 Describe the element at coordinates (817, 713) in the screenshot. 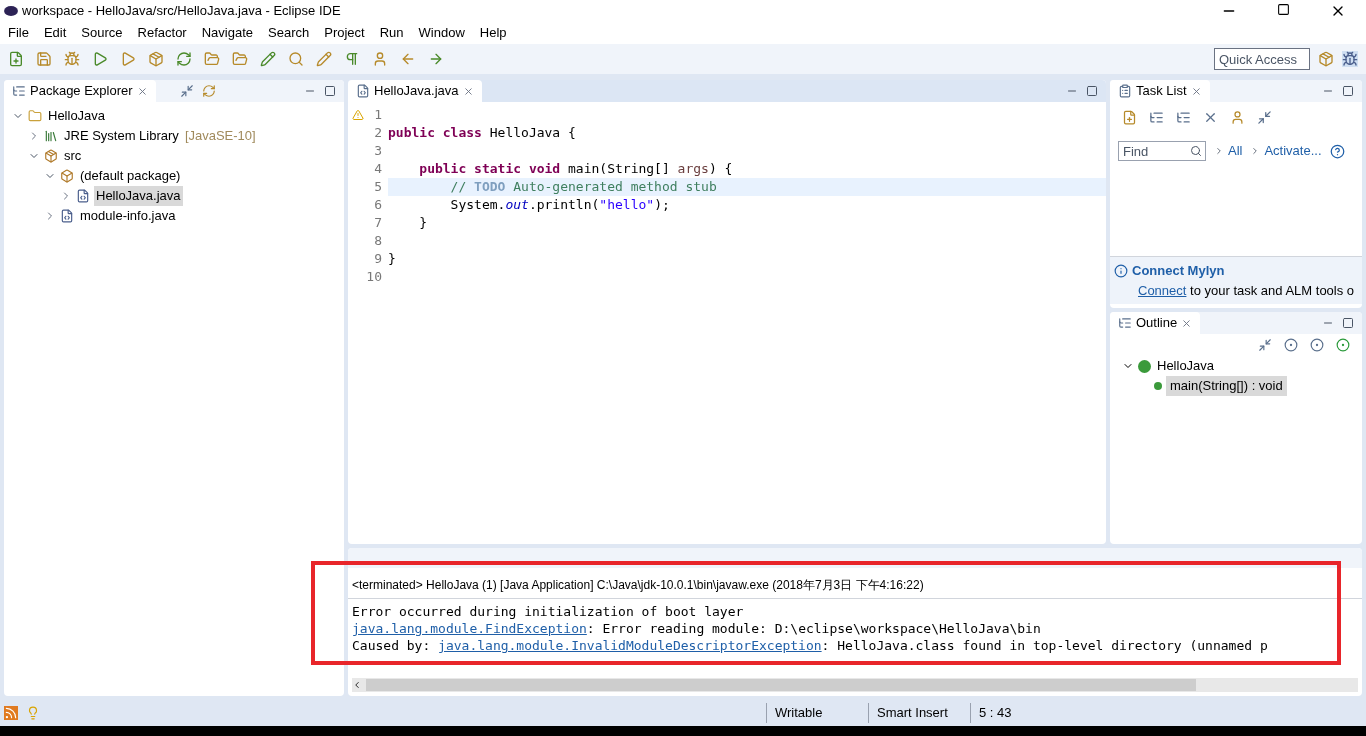

I see `status-field: Writable` at that location.